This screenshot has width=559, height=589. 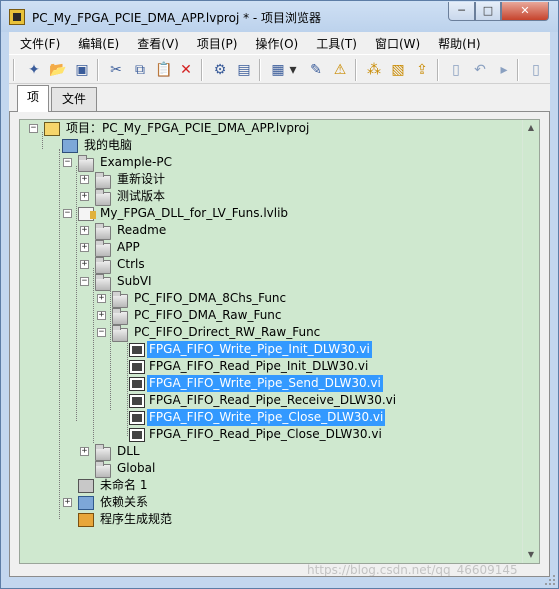 What do you see at coordinates (134, 281) in the screenshot?
I see `tree-item-subvi: SubVI` at bounding box center [134, 281].